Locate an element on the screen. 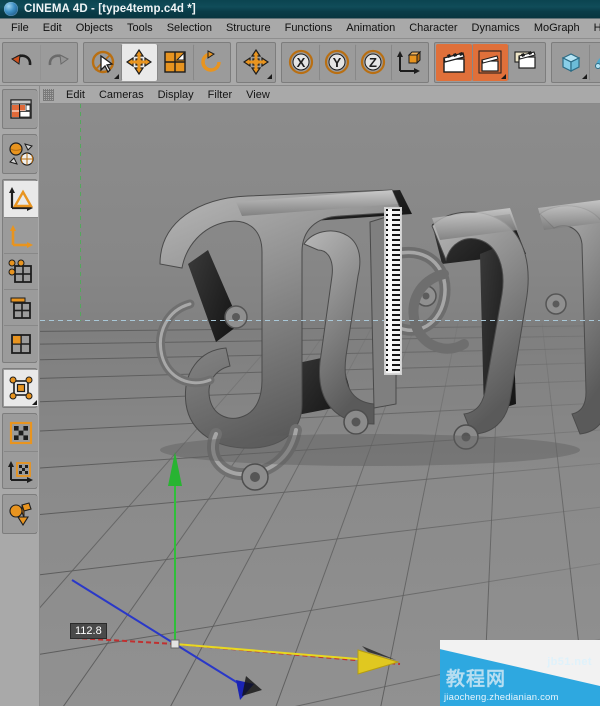 This screenshot has height=706, width=600. scale-icon is located at coordinates (175, 62).